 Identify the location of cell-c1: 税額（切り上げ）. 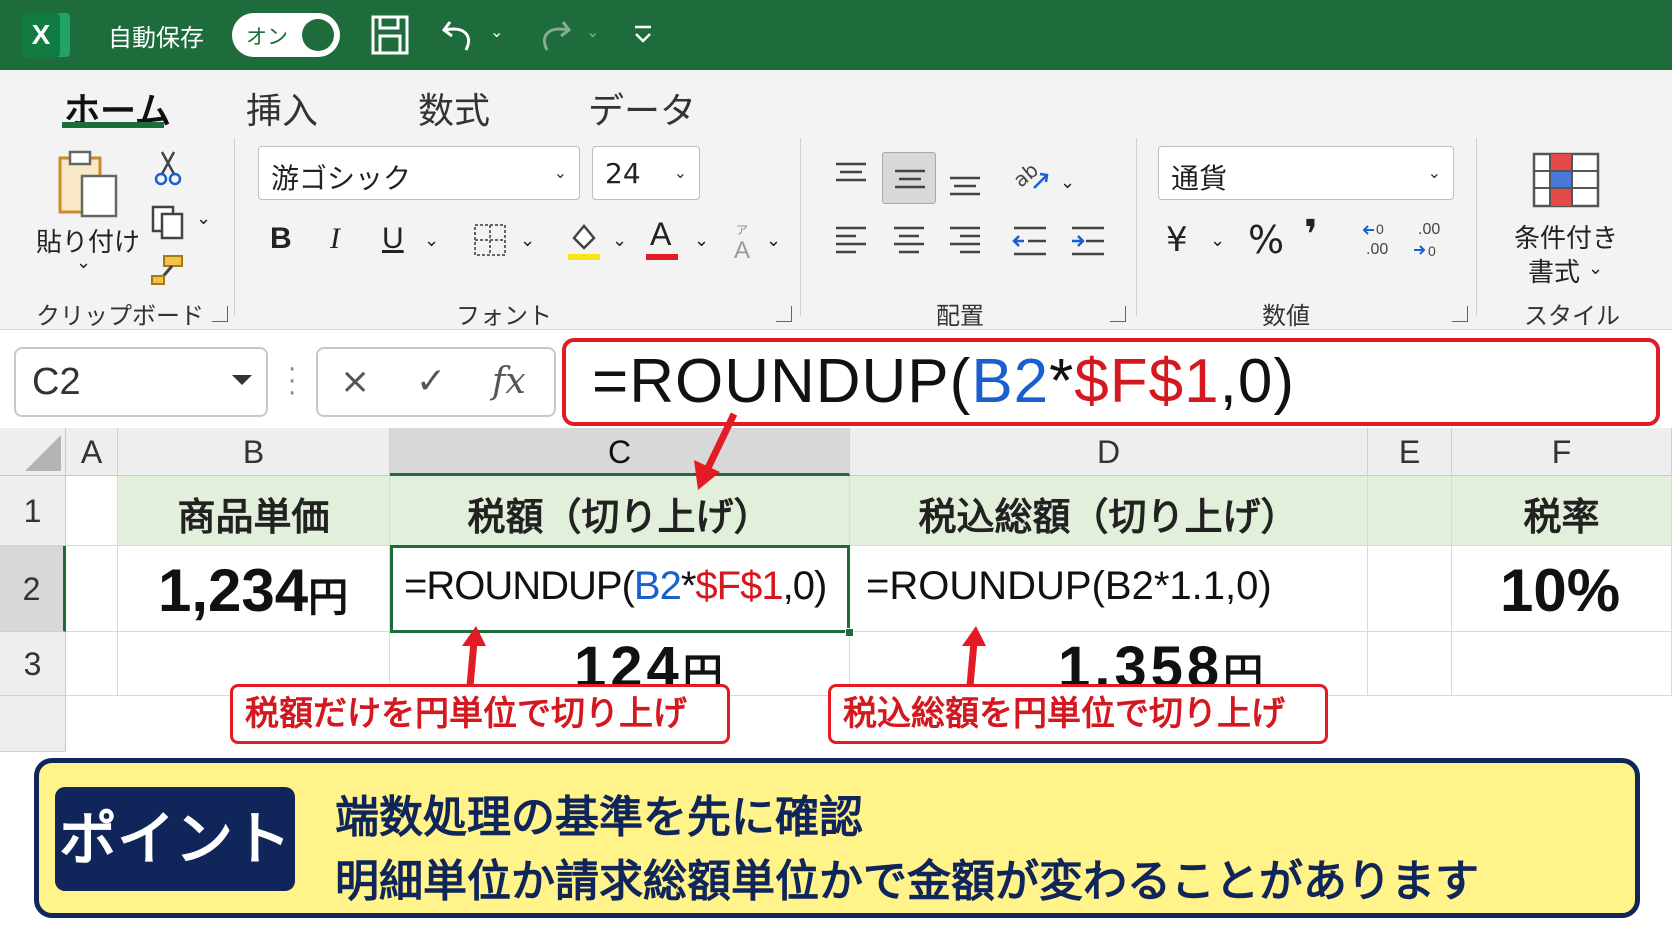
(620, 511).